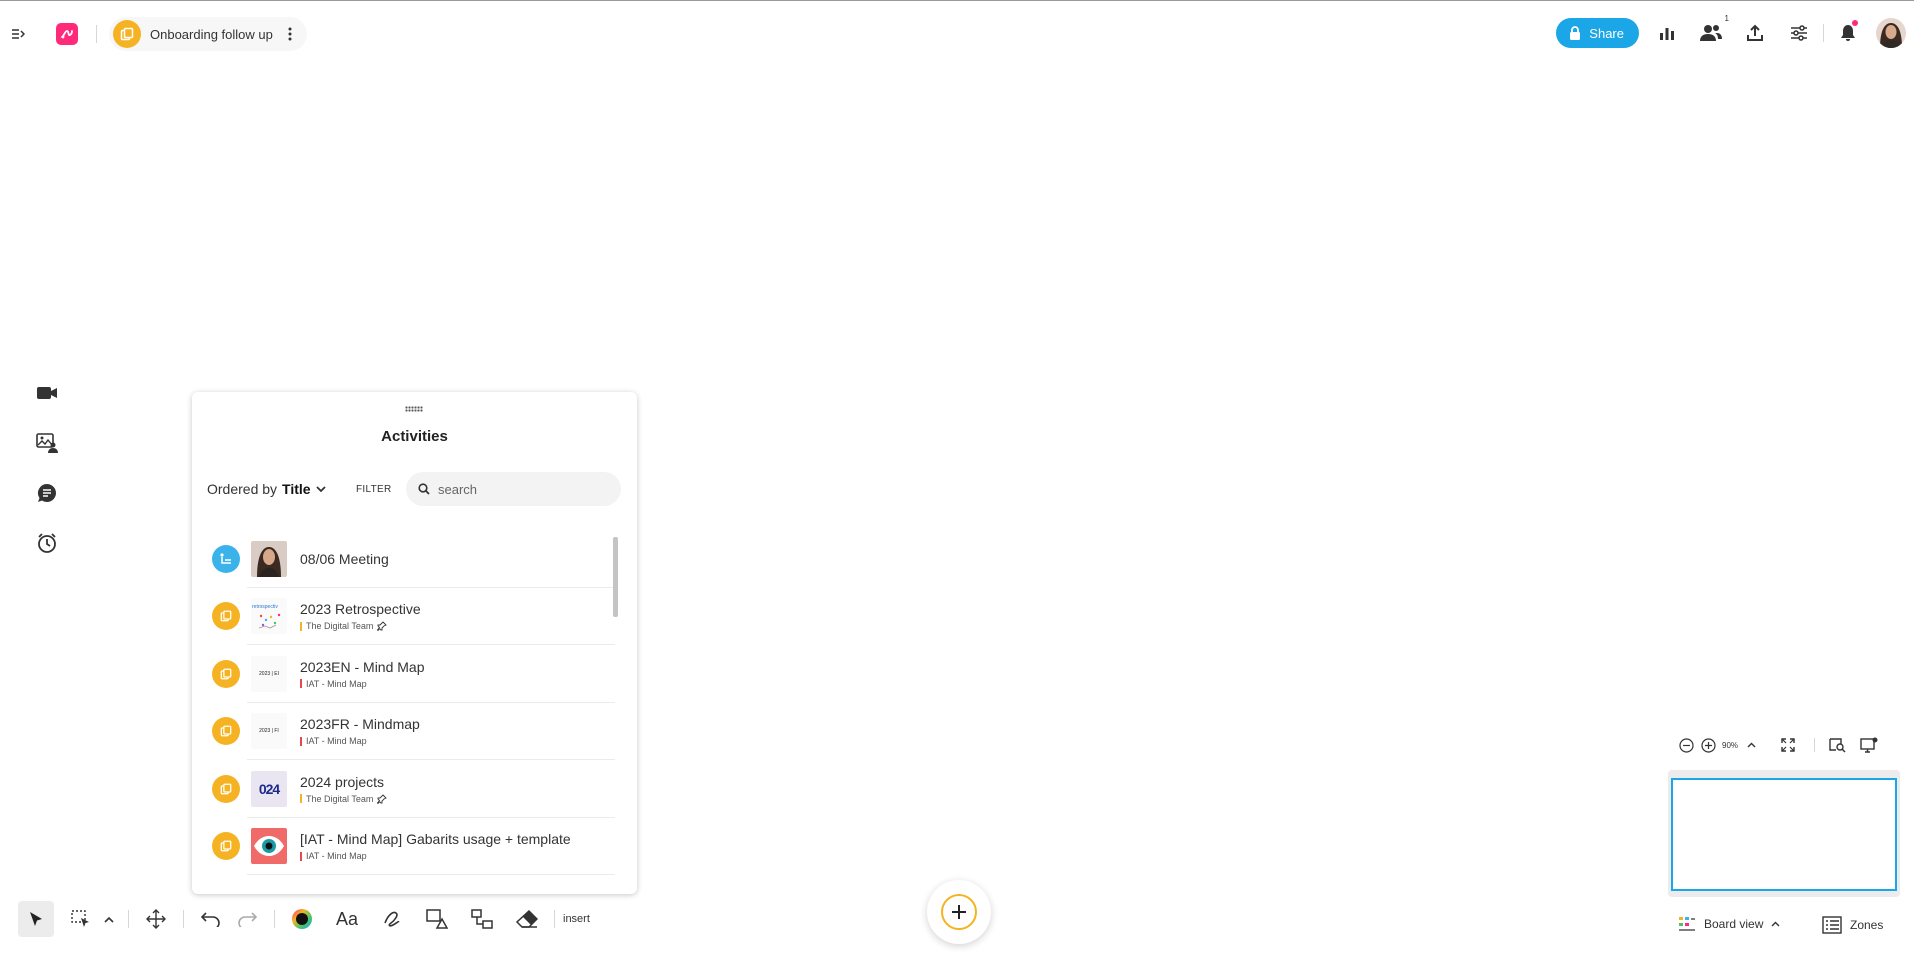  Describe the element at coordinates (411, 559) in the screenshot. I see `activity-item: 08/06 Meeting` at that location.